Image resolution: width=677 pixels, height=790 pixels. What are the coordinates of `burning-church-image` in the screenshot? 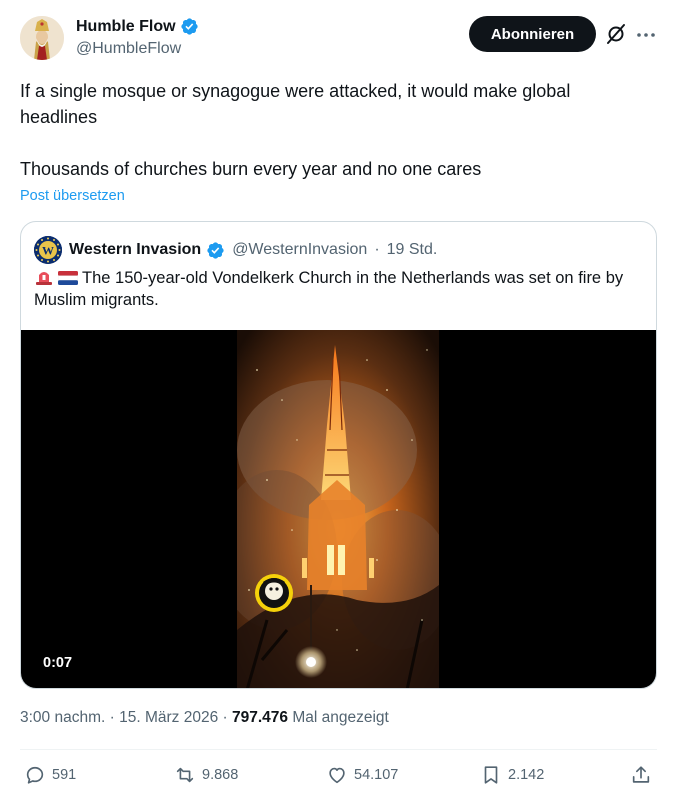 It's located at (338, 509).